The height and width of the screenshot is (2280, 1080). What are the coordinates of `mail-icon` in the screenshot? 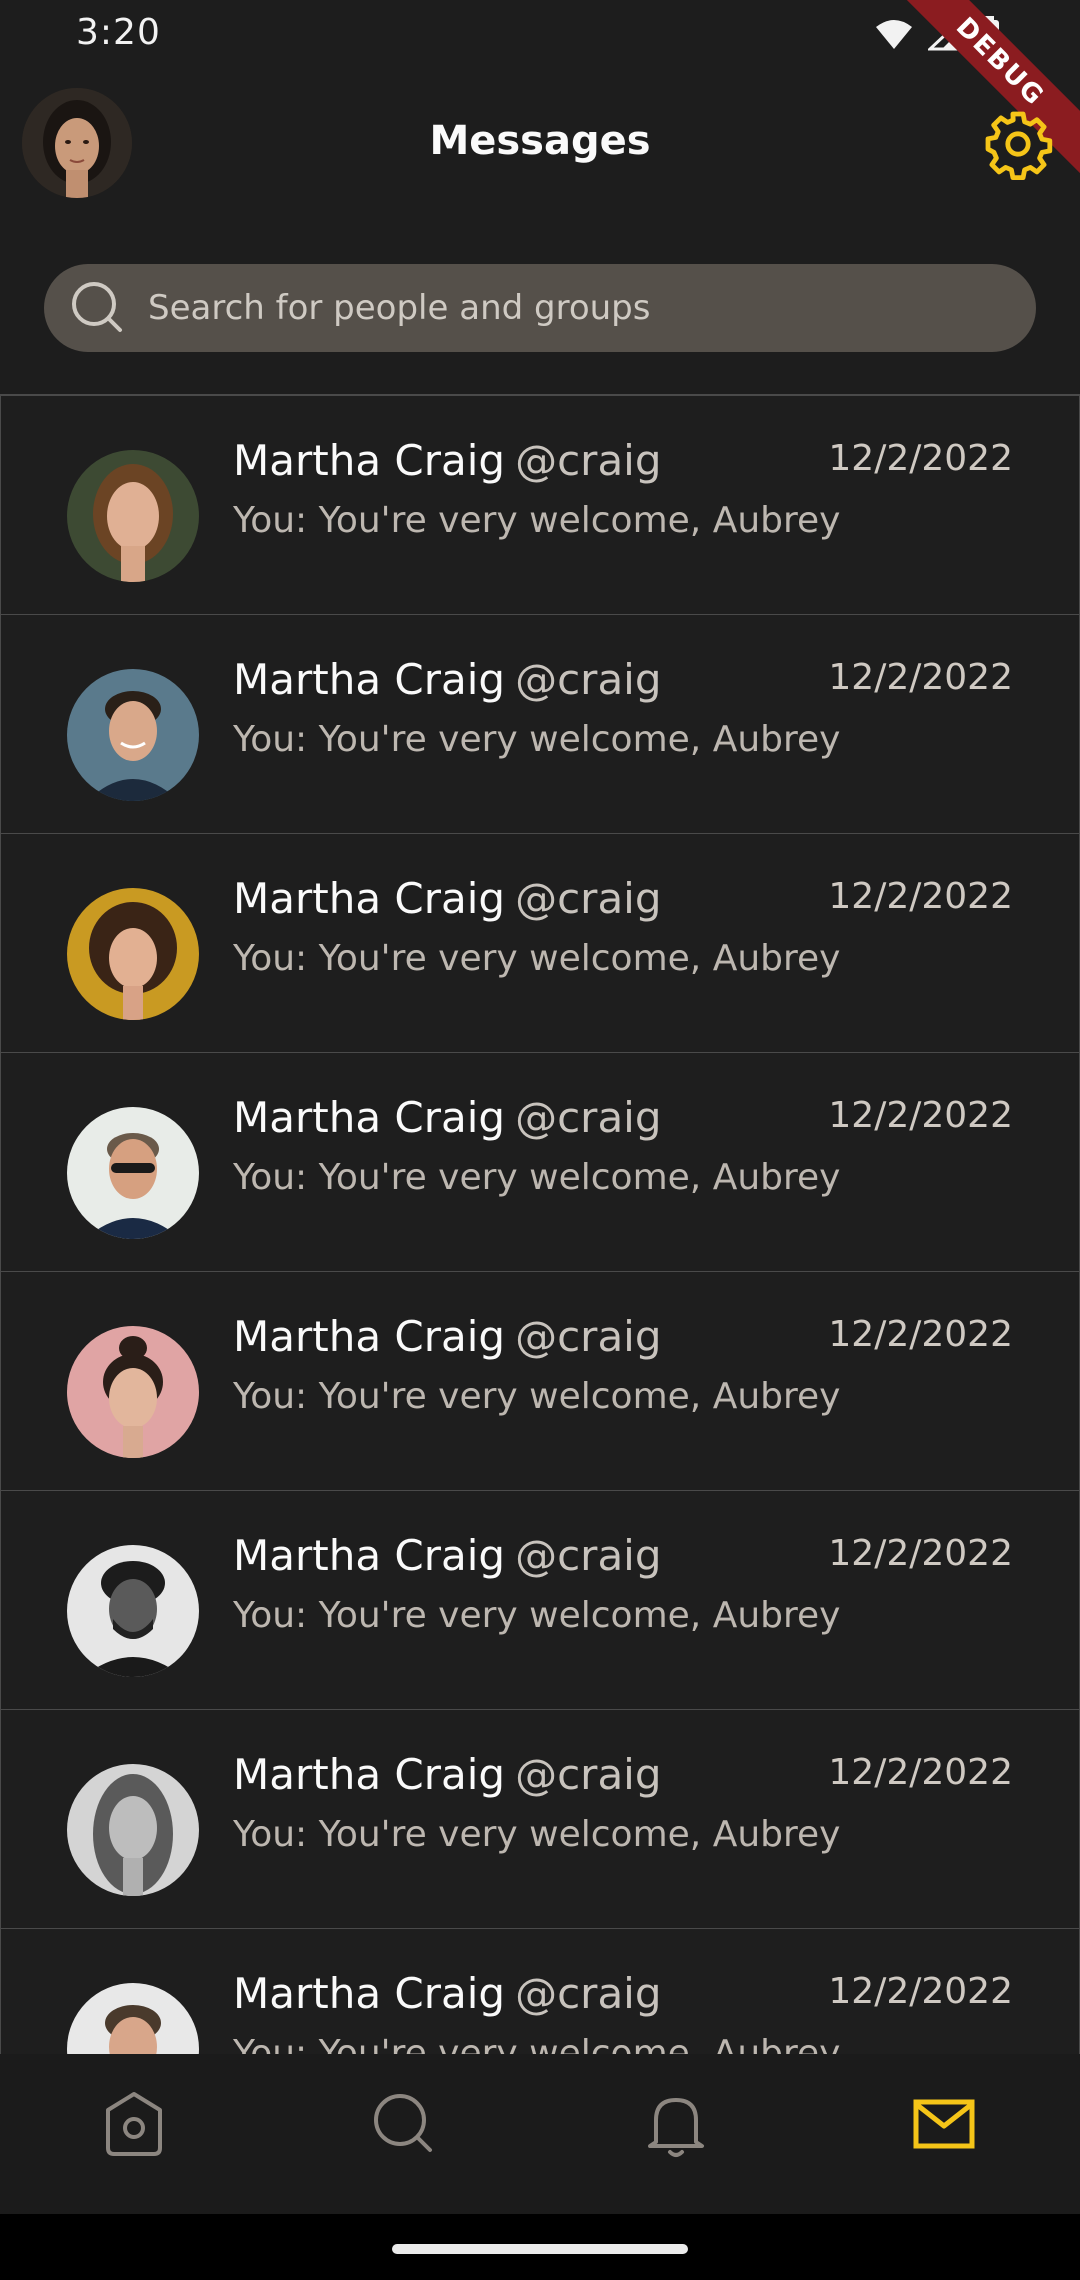 It's located at (944, 2124).